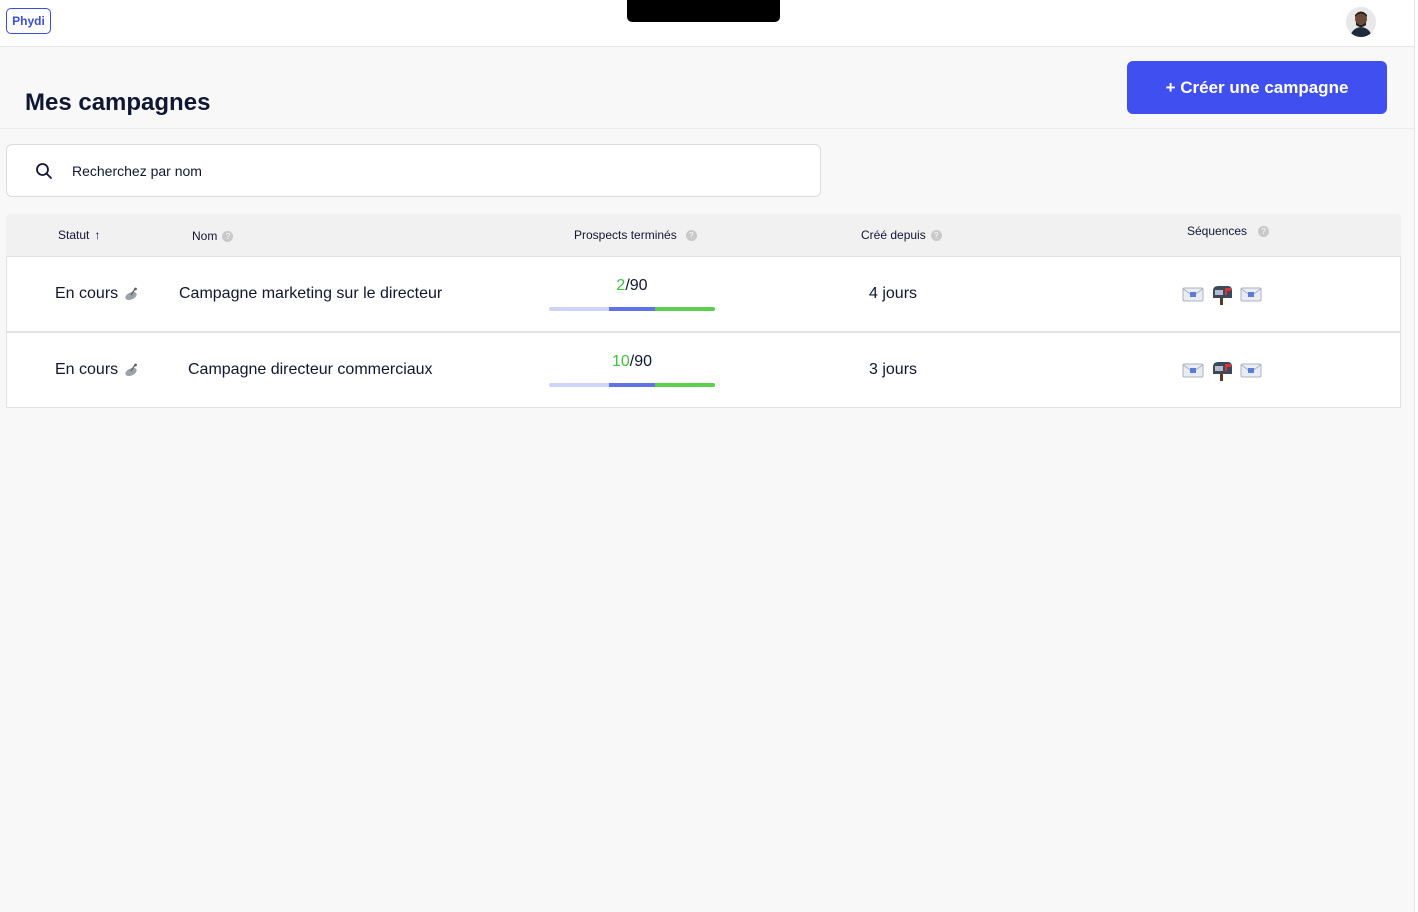  Describe the element at coordinates (625, 235) in the screenshot. I see `column-prospects-label: Prospects terminés` at that location.